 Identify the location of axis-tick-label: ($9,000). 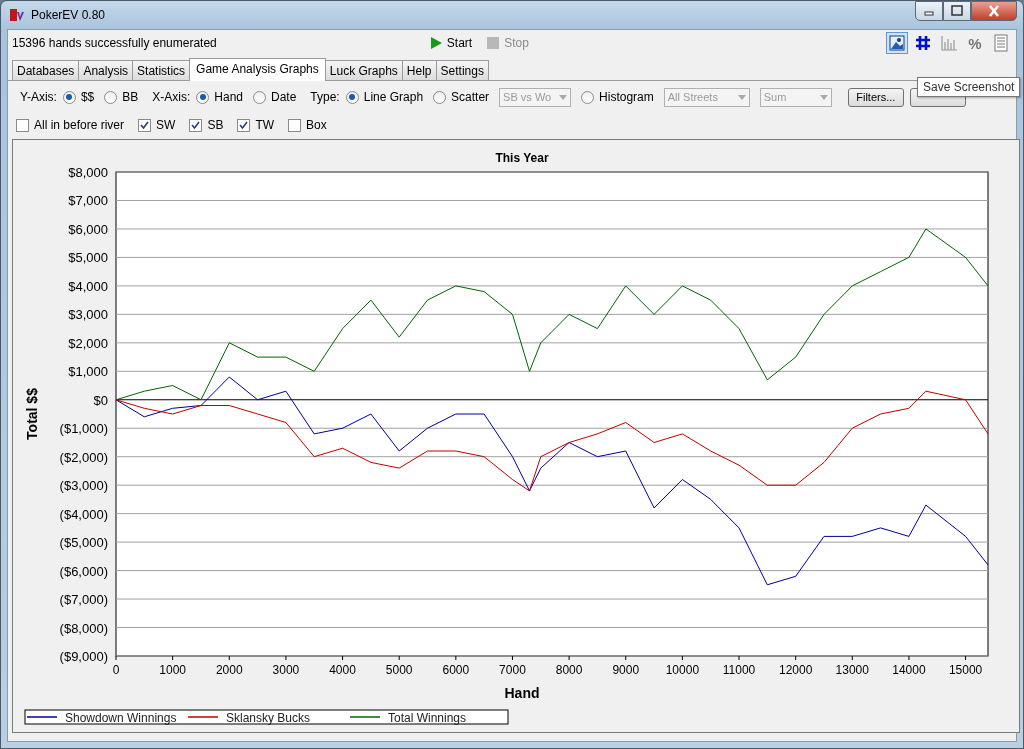
(83, 656).